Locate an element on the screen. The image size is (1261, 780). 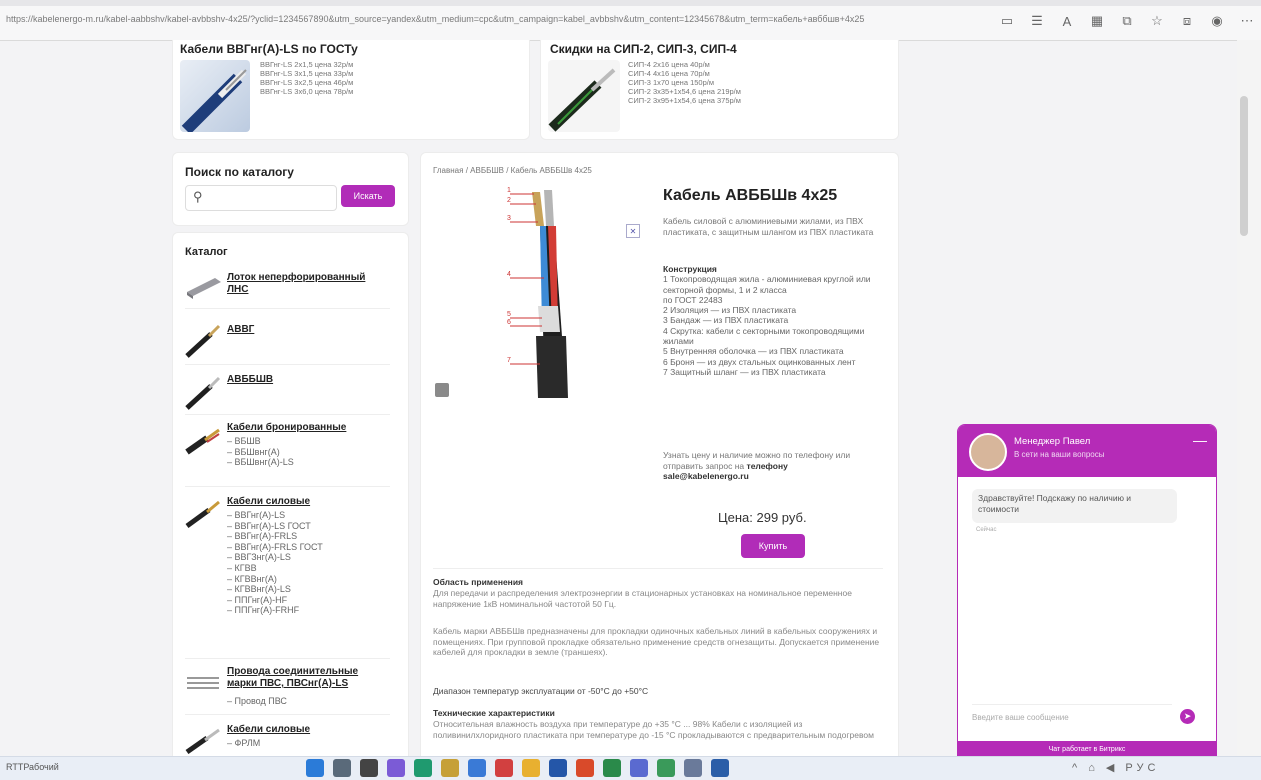
armored-cable-icon is located at coordinates (204, 438).